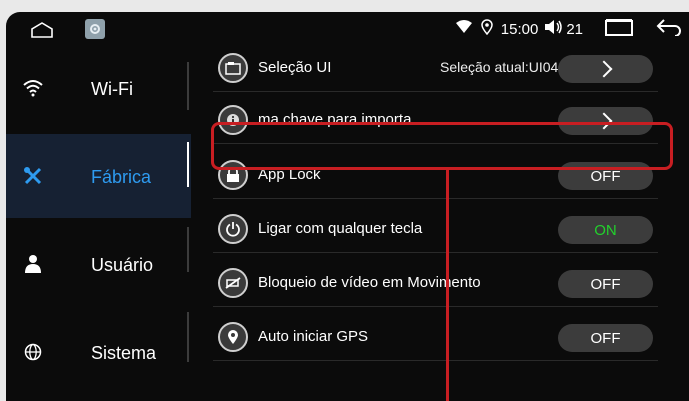 Image resolution: width=689 pixels, height=401 pixels. I want to click on highlight-annotation-line, so click(447, 285).